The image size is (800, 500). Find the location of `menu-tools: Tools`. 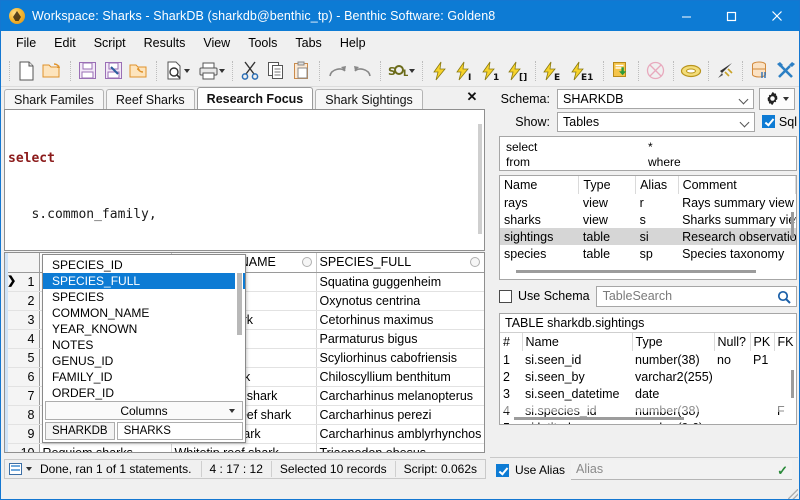

menu-tools: Tools is located at coordinates (262, 43).